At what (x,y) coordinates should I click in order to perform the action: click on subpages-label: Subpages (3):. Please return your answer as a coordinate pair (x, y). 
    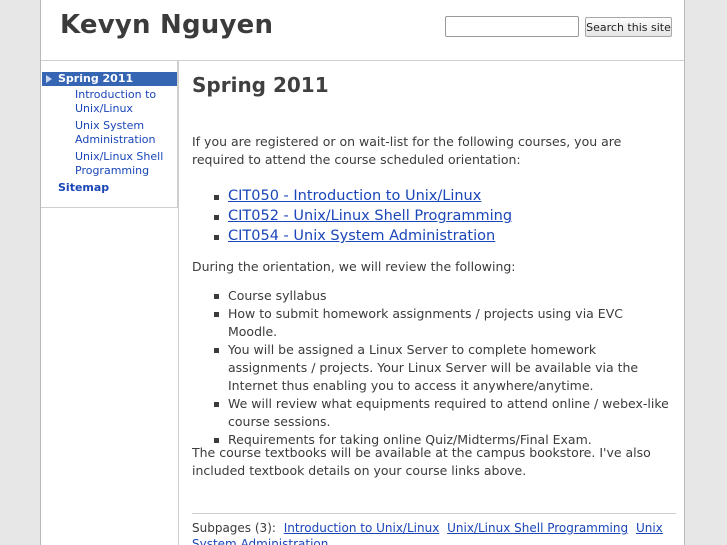
    Looking at the image, I should click on (234, 528).